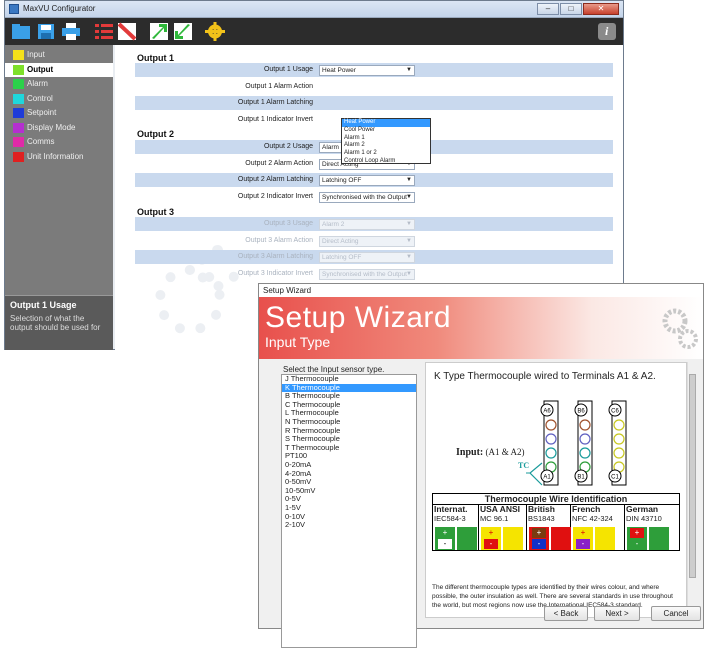 Image resolution: width=704 pixels, height=648 pixels. What do you see at coordinates (549, 527) in the screenshot?
I see `wire-standard-column: British BS1843 + -` at bounding box center [549, 527].